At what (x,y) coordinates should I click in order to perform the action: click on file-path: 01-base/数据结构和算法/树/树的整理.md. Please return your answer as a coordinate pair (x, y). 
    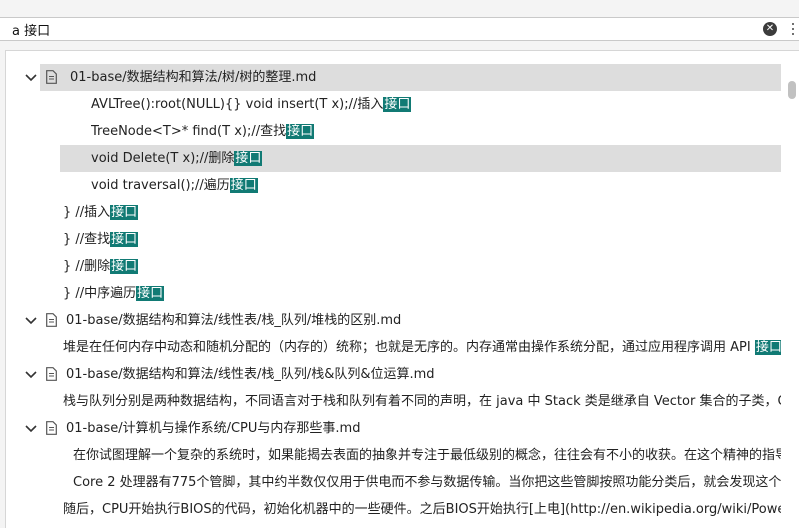
    Looking at the image, I should click on (193, 77).